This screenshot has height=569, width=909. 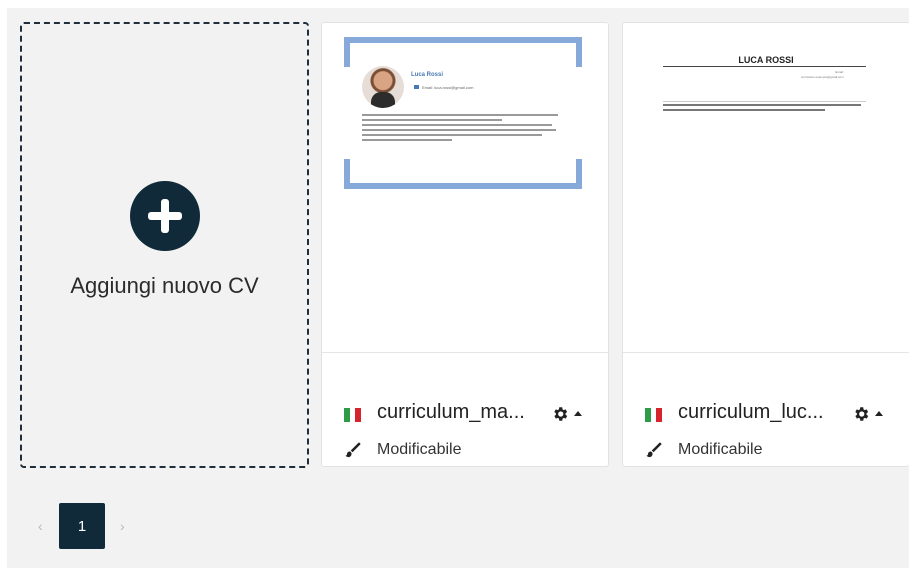 I want to click on cv-card-footer: curriculum_ma... Modificabile, so click(x=465, y=409).